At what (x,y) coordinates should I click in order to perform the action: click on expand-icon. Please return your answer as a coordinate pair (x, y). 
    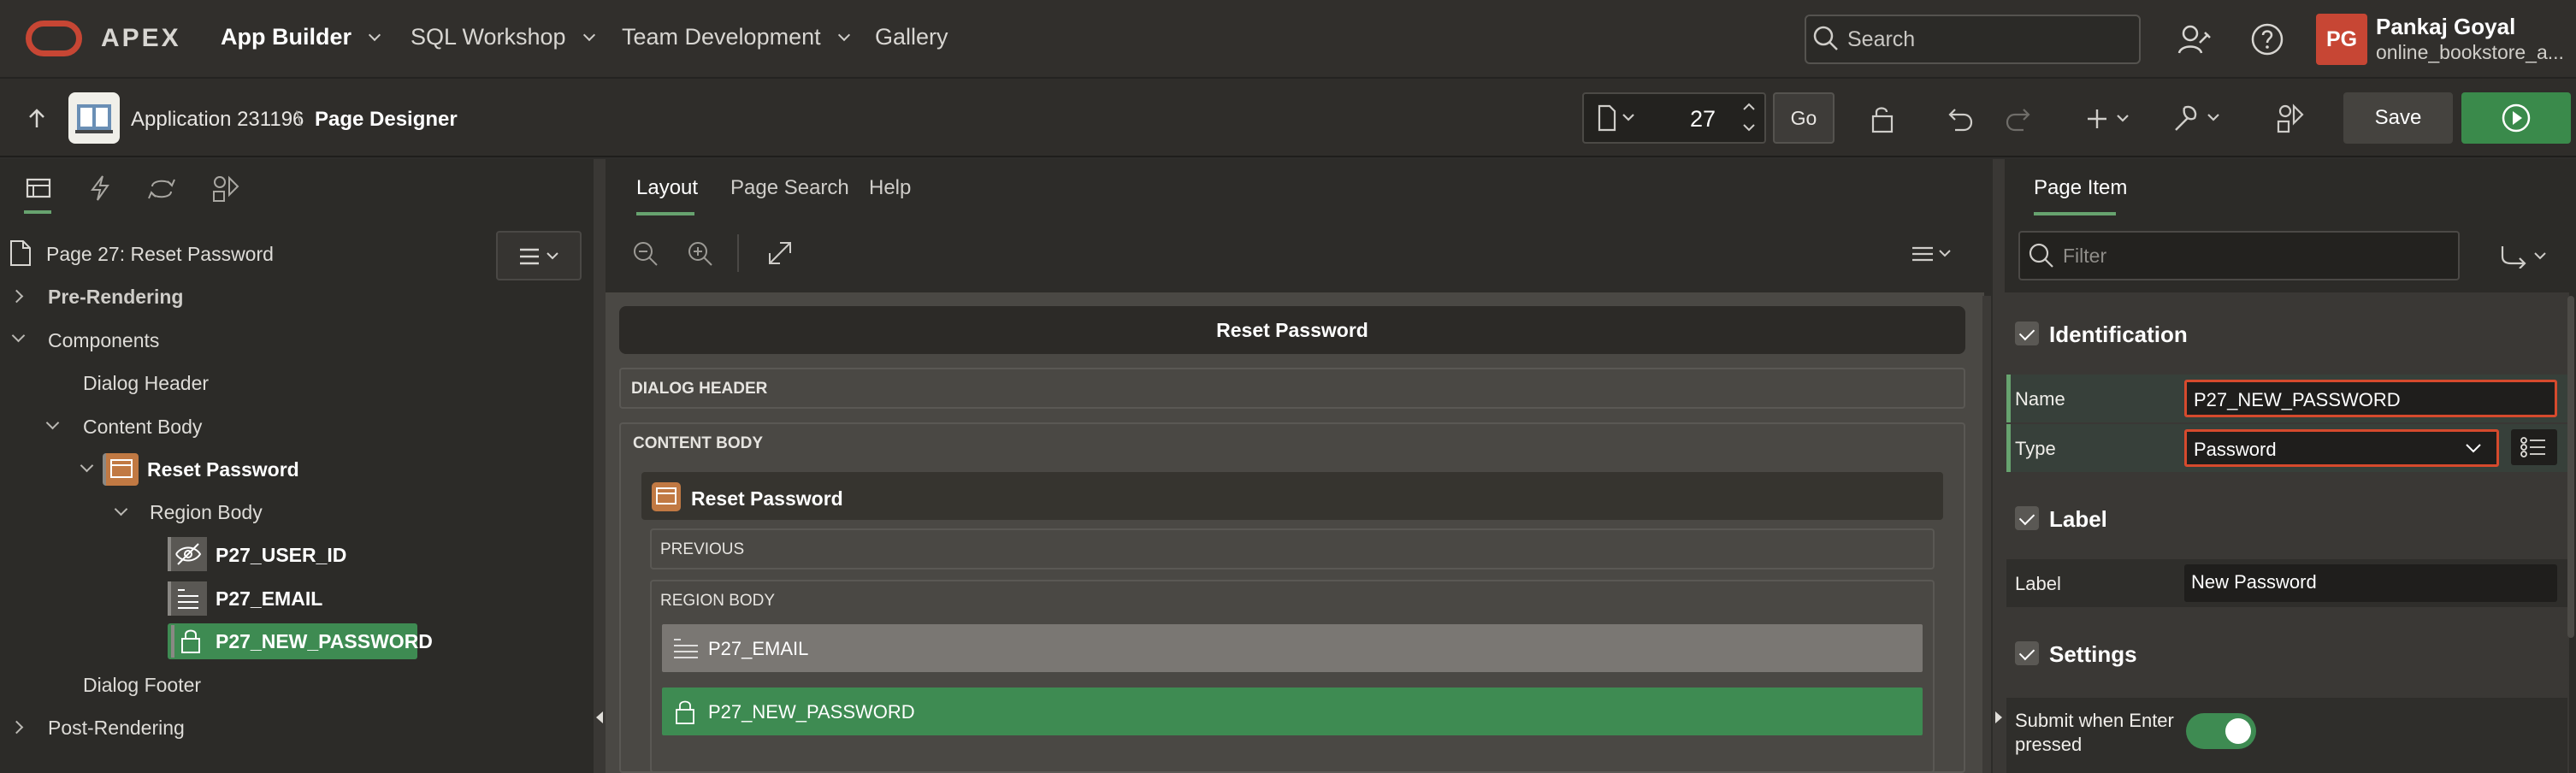
    Looking at the image, I should click on (780, 253).